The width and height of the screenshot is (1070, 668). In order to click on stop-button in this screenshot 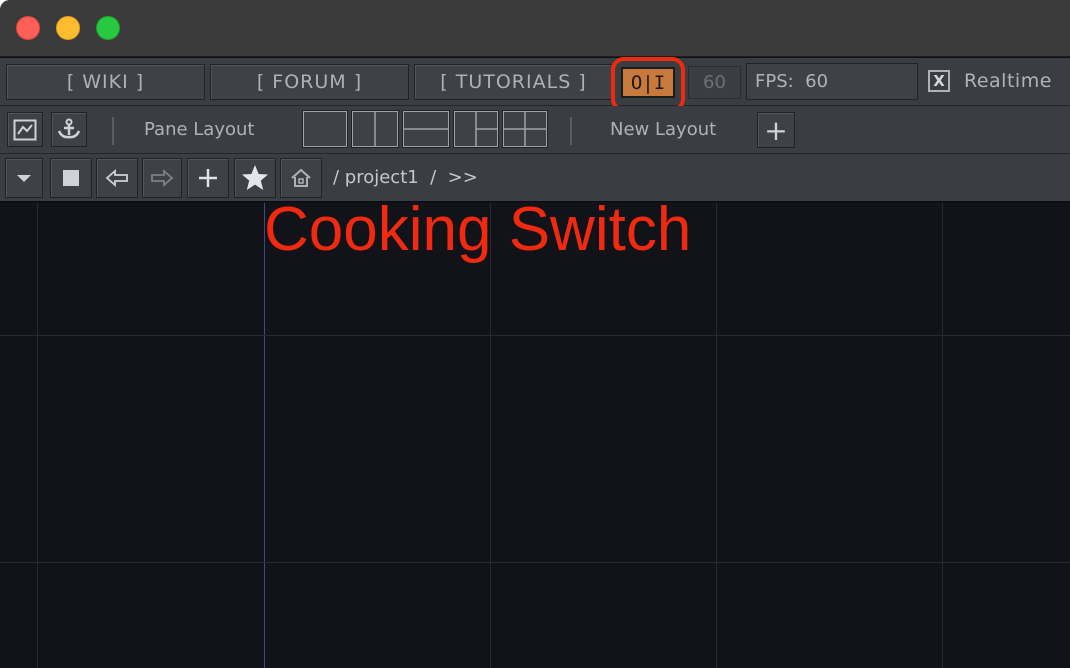, I will do `click(71, 178)`.